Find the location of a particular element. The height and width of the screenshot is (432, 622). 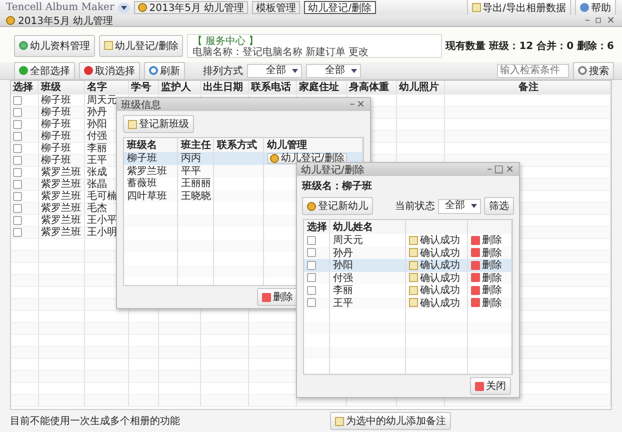

table-cell: 平平 is located at coordinates (196, 170).